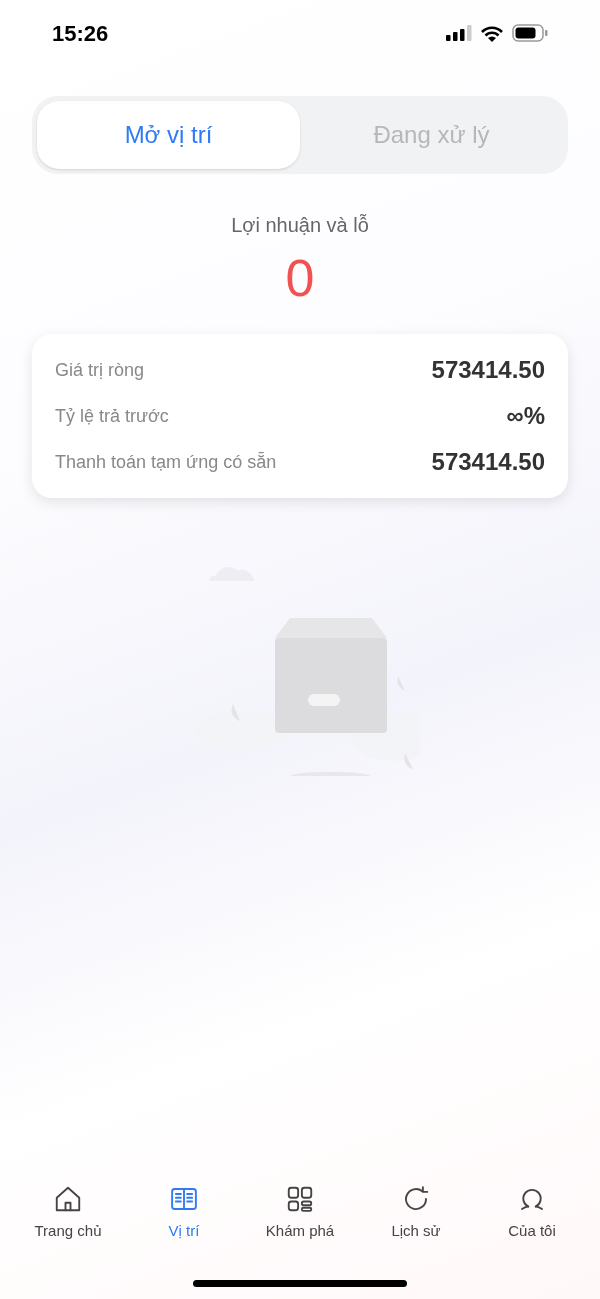  I want to click on tab: Mở vị trí, so click(168, 135).